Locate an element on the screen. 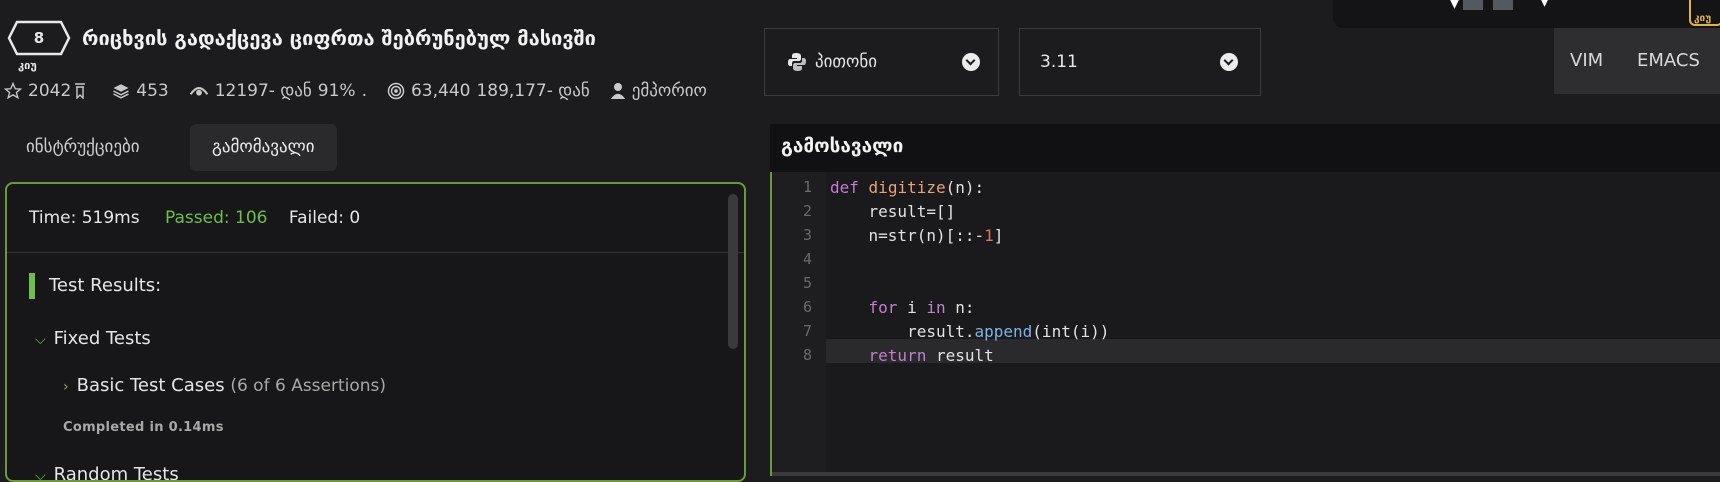 This screenshot has width=1720, height=482. line-number: 3 is located at coordinates (807, 235).